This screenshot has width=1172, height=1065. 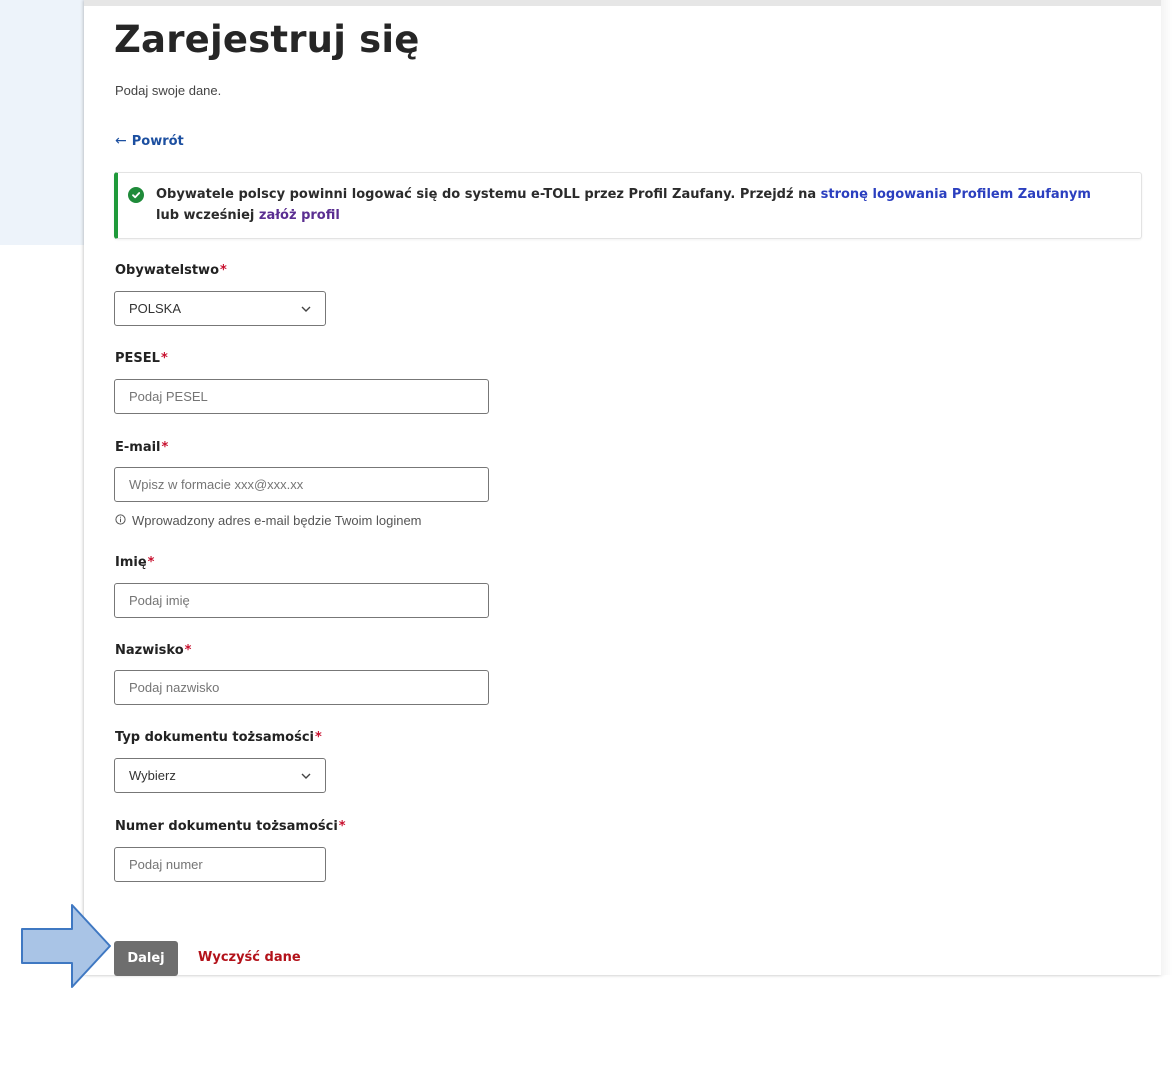 What do you see at coordinates (956, 194) in the screenshot?
I see `profil-zaufany-login-link: stronę logowania Profilem Zaufanym` at bounding box center [956, 194].